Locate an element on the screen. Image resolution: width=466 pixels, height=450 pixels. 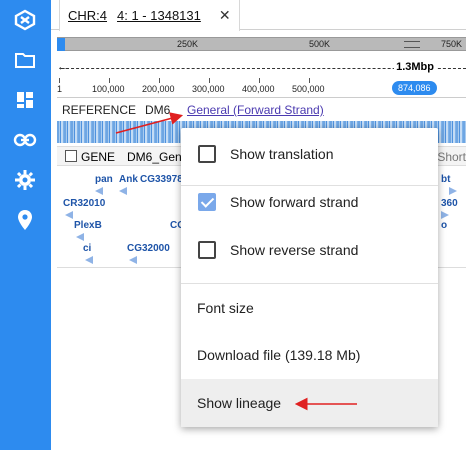
gene-label: bt is located at coordinates (445, 179).